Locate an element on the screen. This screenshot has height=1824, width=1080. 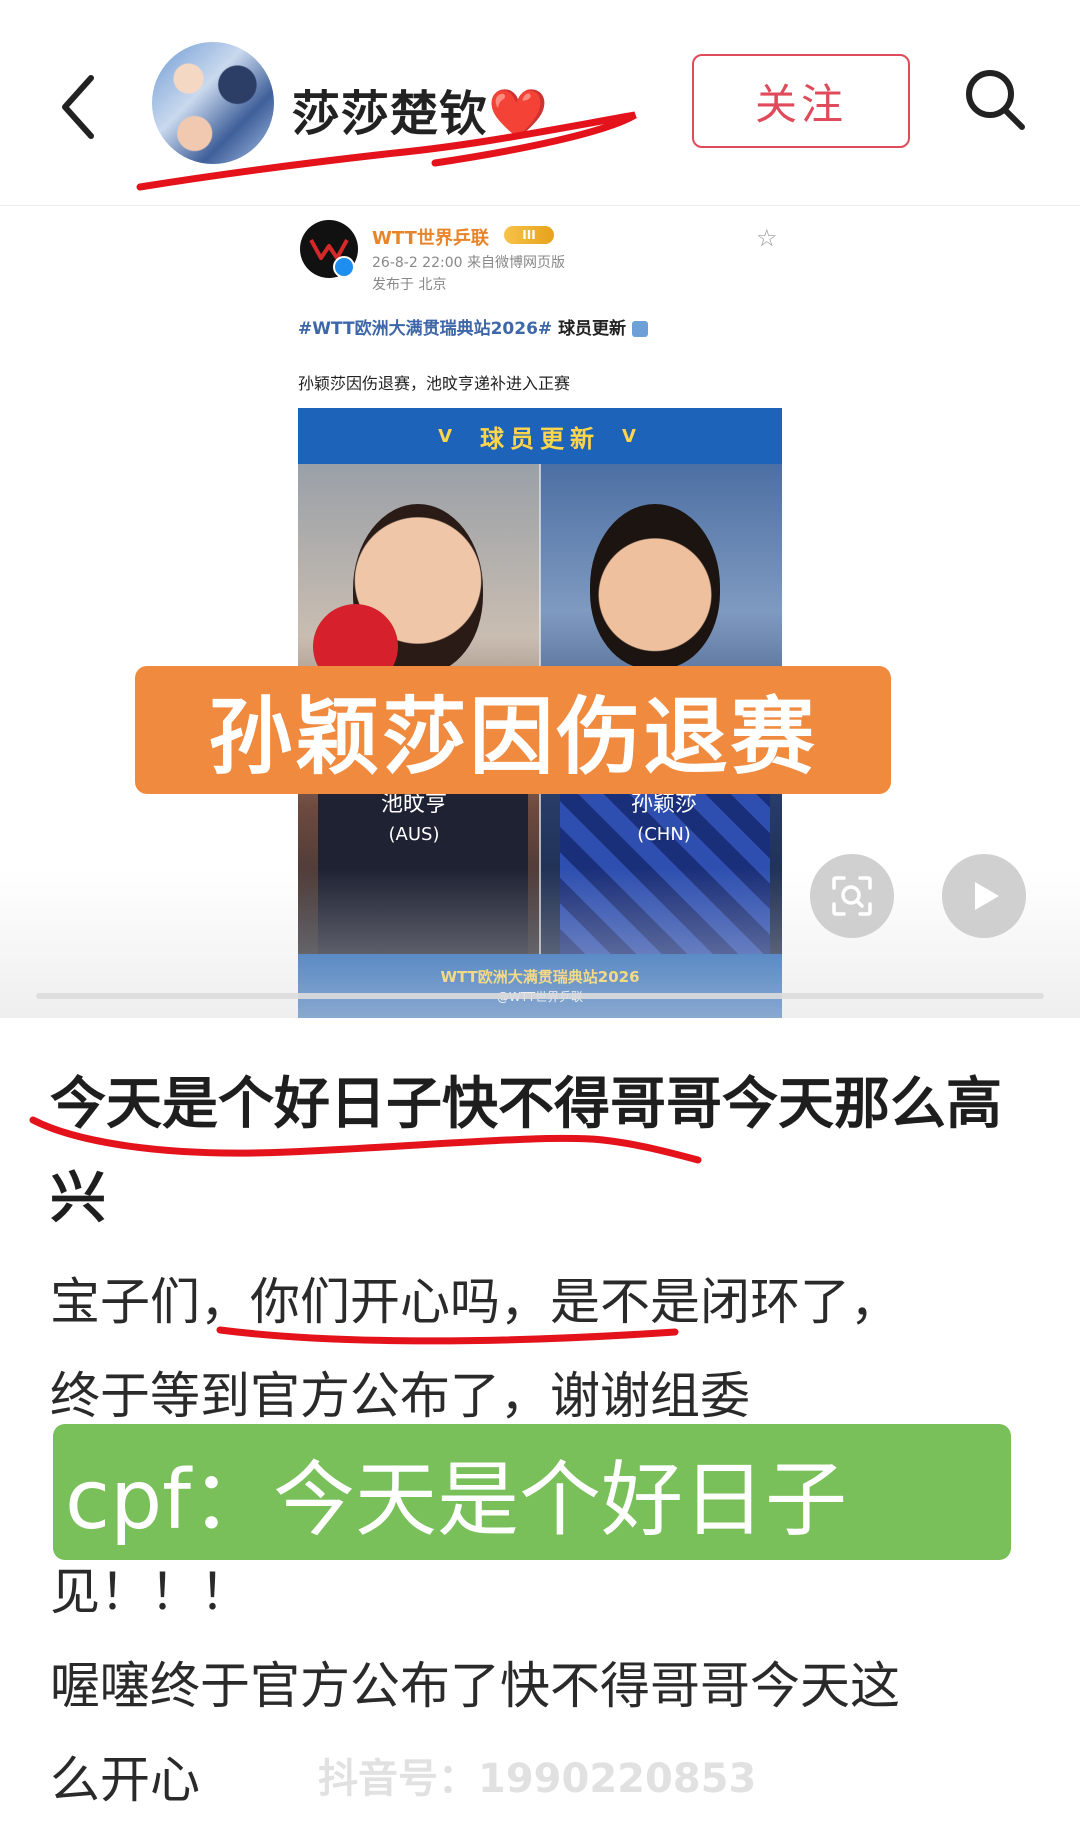
right-player-name: 孙颖莎 is located at coordinates (663, 804).